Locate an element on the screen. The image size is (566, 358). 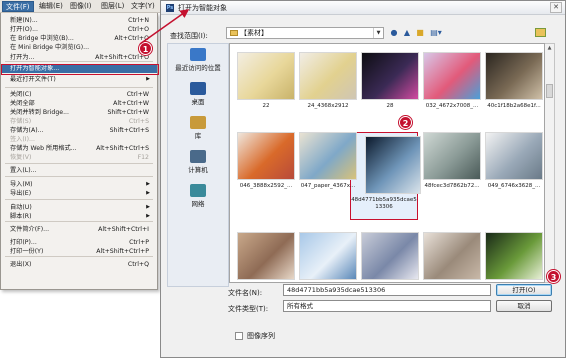
step-badge-1: 1 is located at coordinates (145, 48).